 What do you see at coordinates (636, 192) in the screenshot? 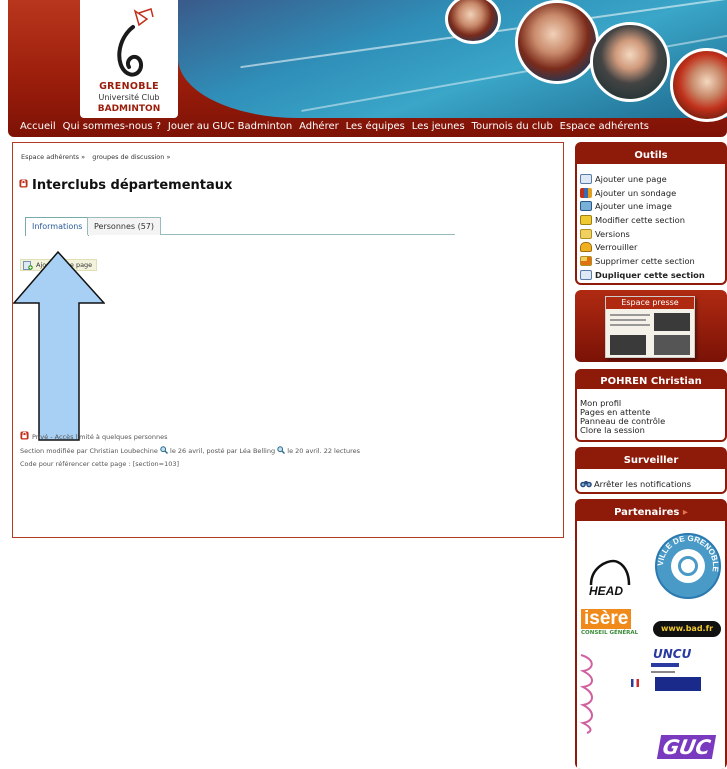
I see `tool-label: Ajouter un sondage` at bounding box center [636, 192].